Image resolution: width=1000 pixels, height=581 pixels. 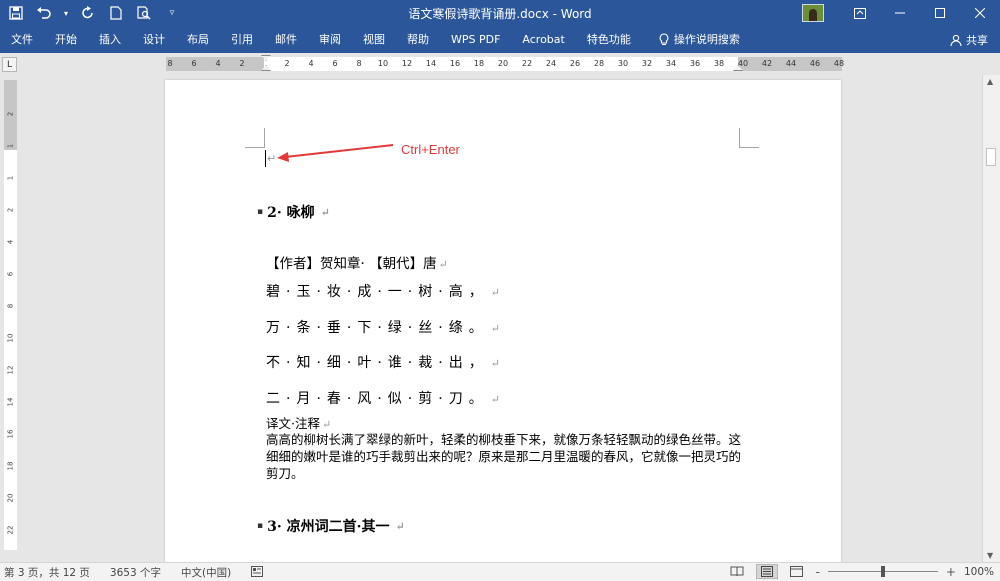 I want to click on zoom-out-button: -, so click(x=818, y=572).